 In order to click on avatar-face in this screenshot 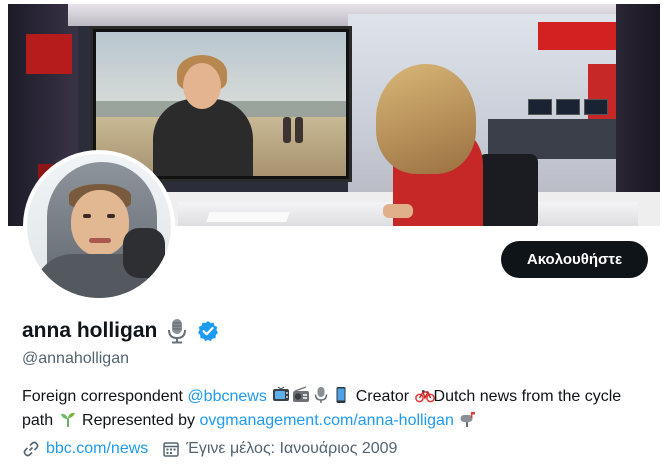, I will do `click(100, 223)`.